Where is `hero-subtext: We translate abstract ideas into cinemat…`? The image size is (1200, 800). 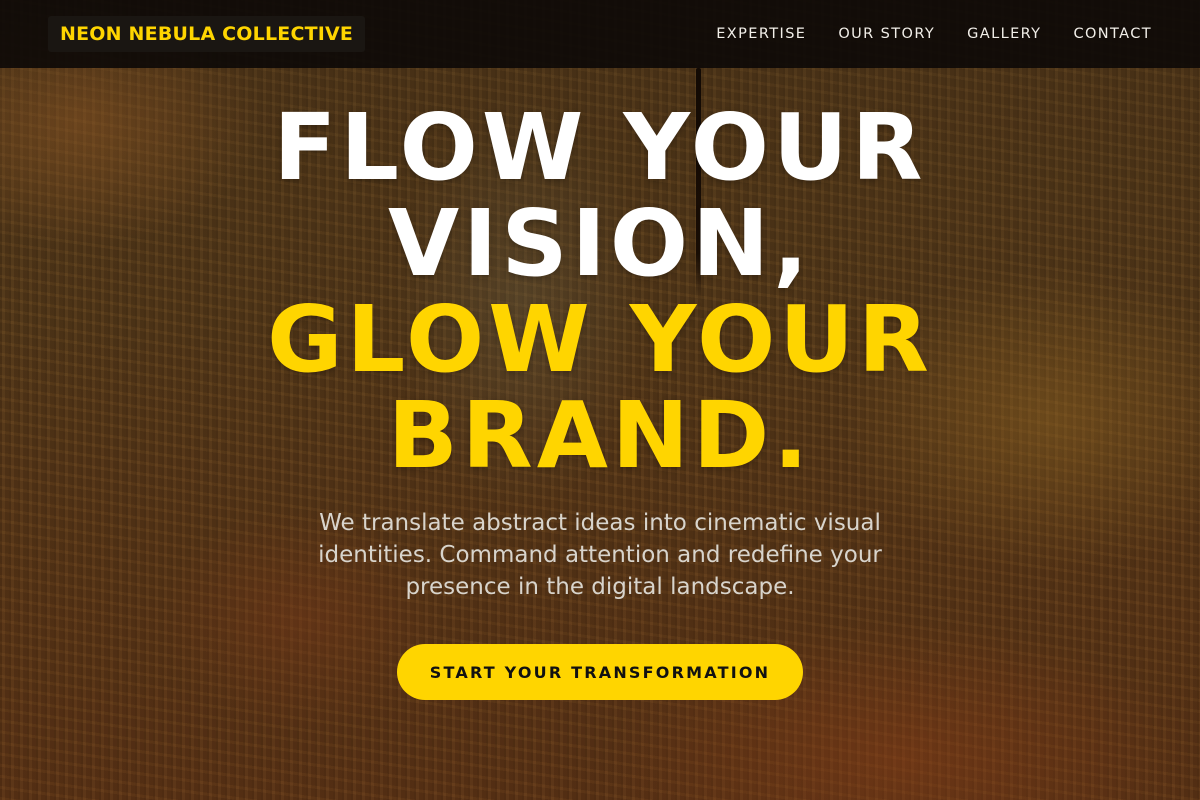
hero-subtext: We translate abstract ideas into cinemat… is located at coordinates (600, 555).